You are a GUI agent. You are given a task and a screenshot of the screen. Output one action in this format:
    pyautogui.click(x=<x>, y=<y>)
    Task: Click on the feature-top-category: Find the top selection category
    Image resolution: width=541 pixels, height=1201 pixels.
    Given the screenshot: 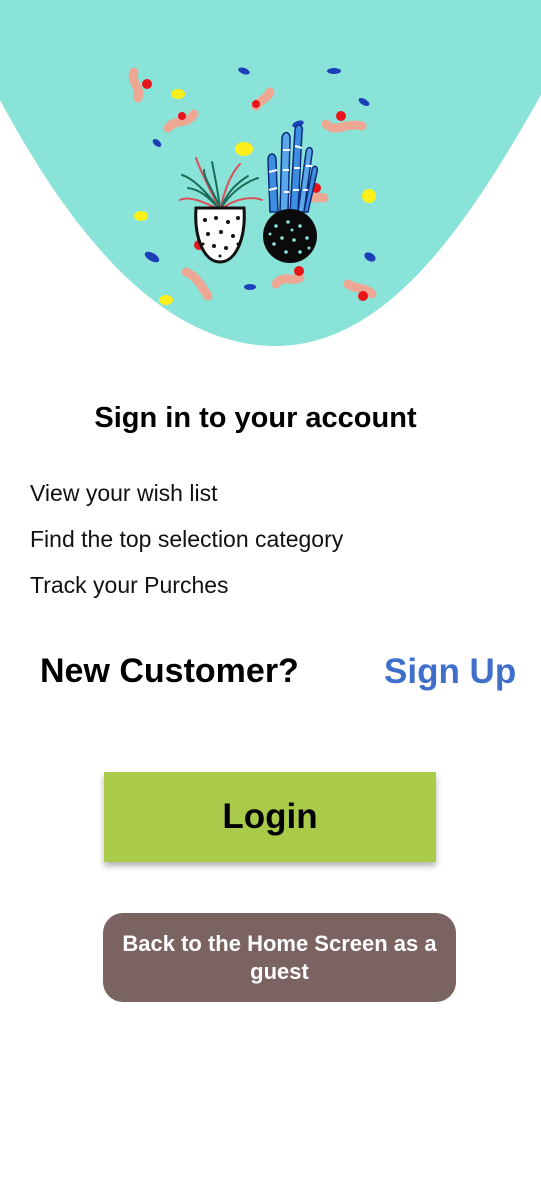 What is the action you would take?
    pyautogui.click(x=187, y=539)
    